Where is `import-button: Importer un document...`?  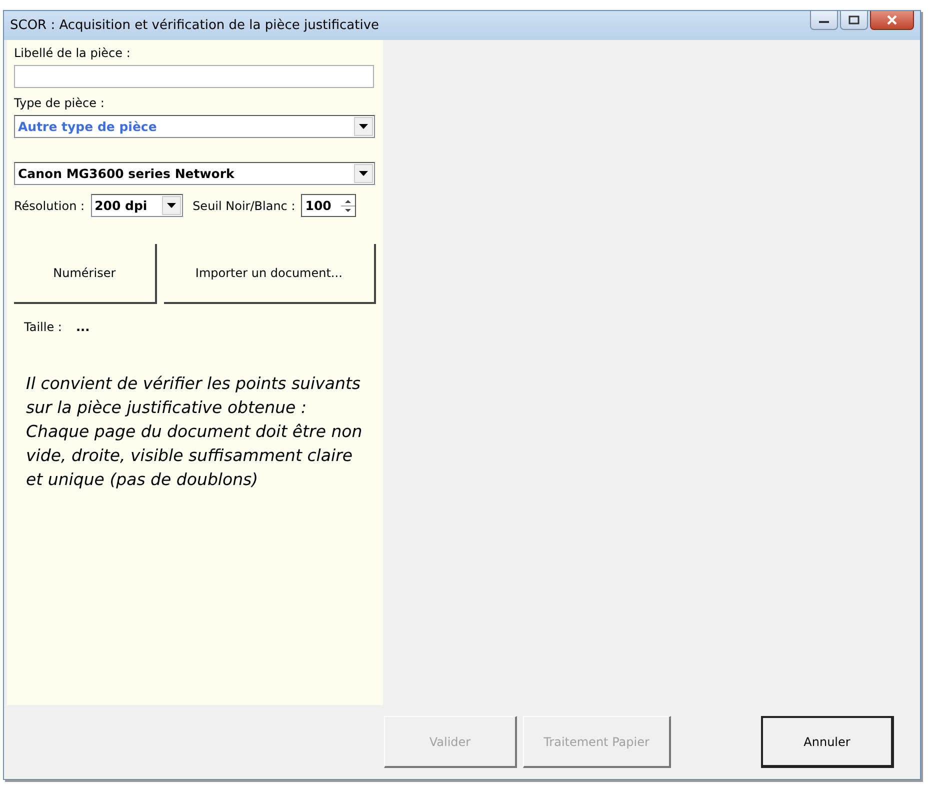 import-button: Importer un document... is located at coordinates (270, 274).